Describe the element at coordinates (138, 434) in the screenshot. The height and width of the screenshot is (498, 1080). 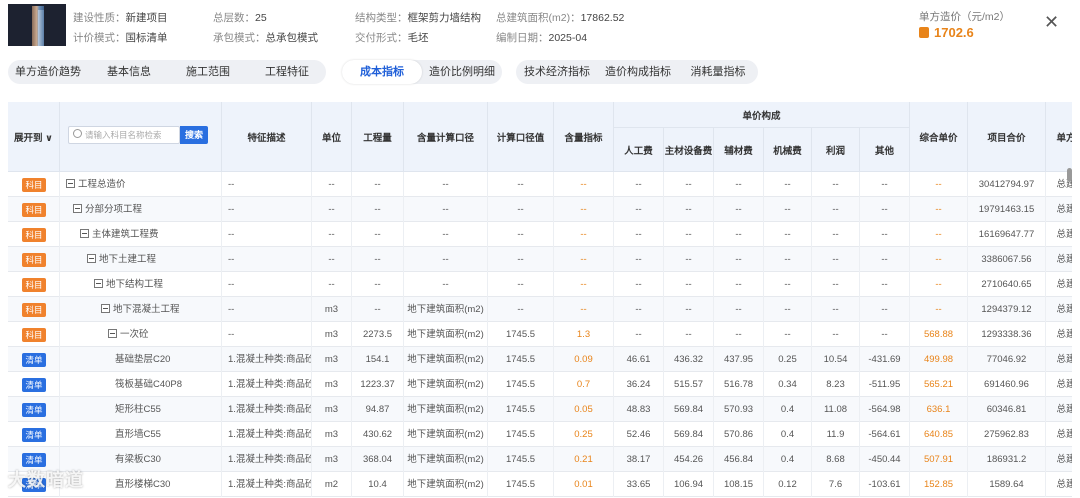
I see `row-name: 直形墙C55` at that location.